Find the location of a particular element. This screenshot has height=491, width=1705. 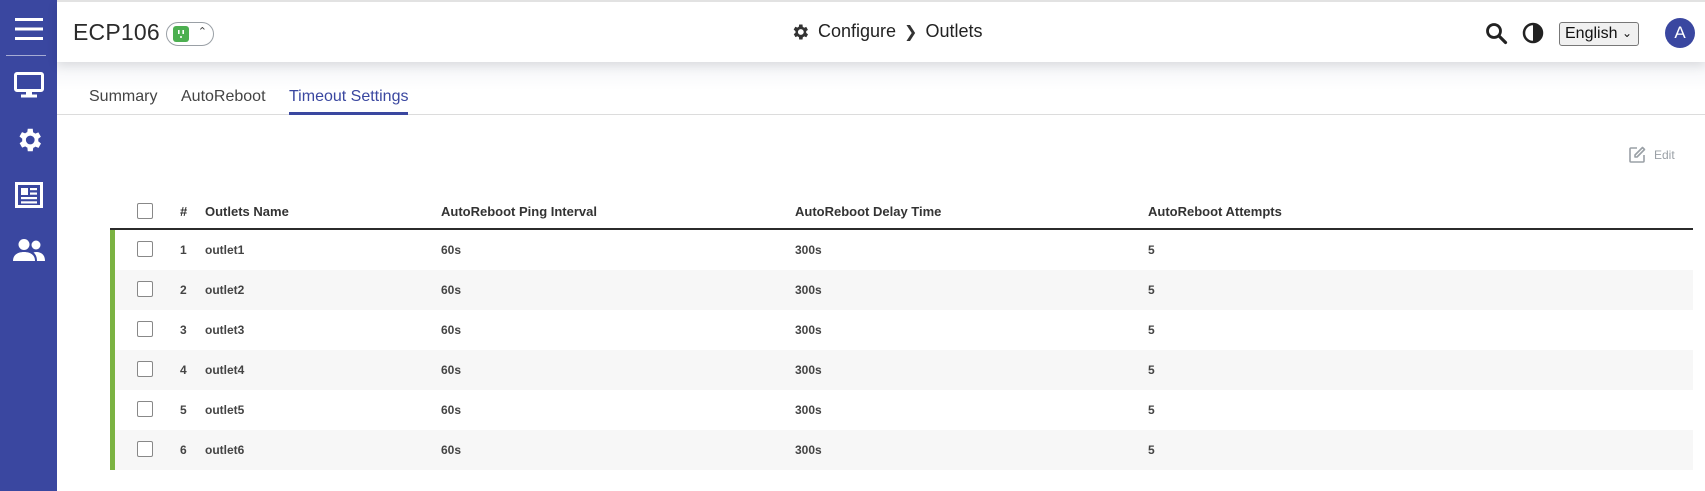

row-number: 5 is located at coordinates (183, 410).